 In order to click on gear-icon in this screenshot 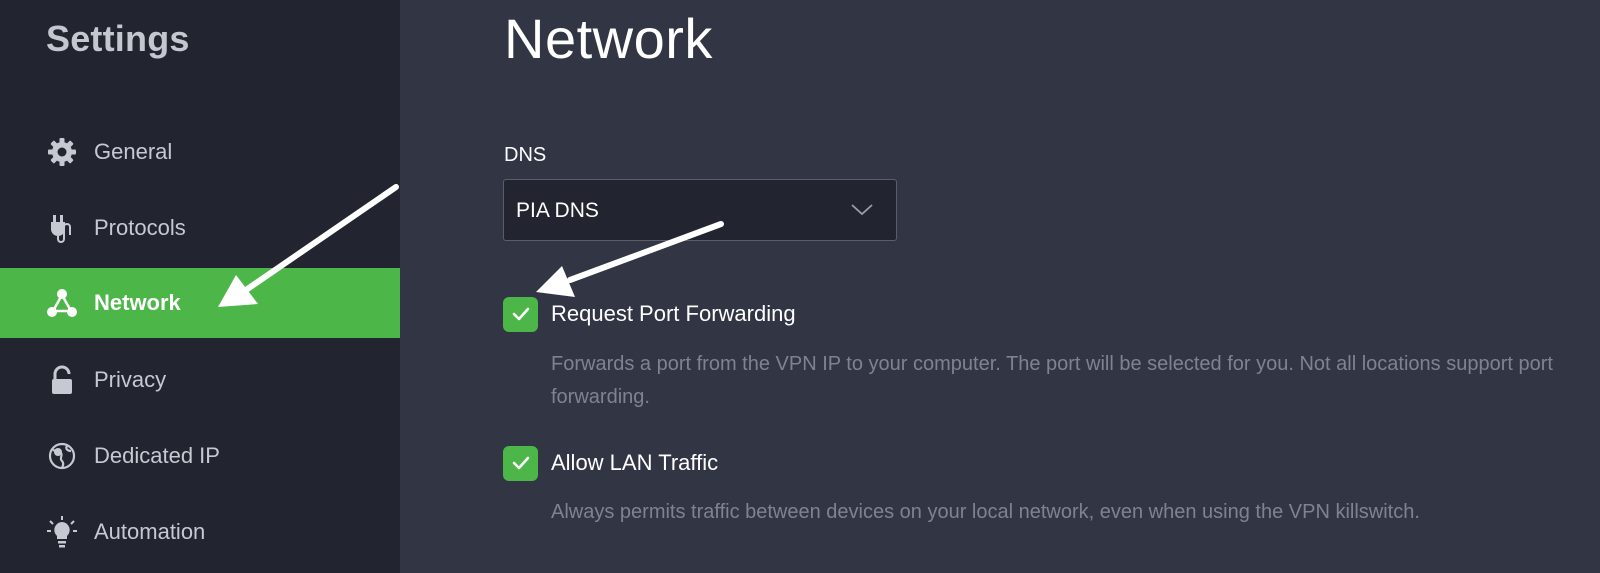, I will do `click(62, 152)`.